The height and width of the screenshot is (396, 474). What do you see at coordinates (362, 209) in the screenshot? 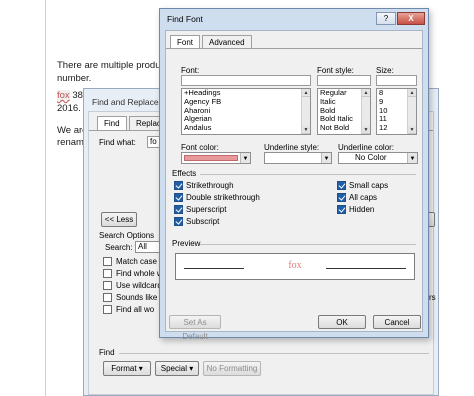
I see `effect-label: Hidden` at bounding box center [362, 209].